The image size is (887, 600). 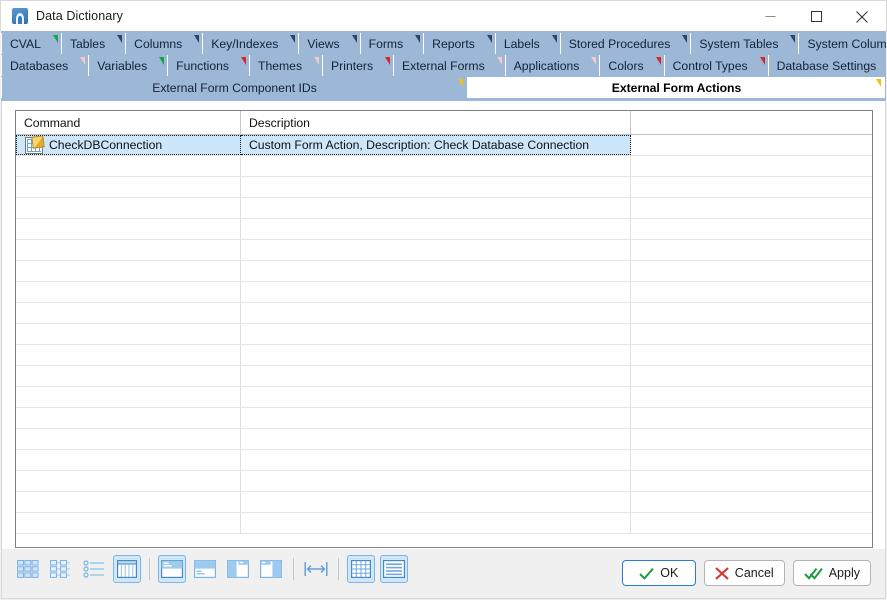 I want to click on close-button, so click(x=862, y=16).